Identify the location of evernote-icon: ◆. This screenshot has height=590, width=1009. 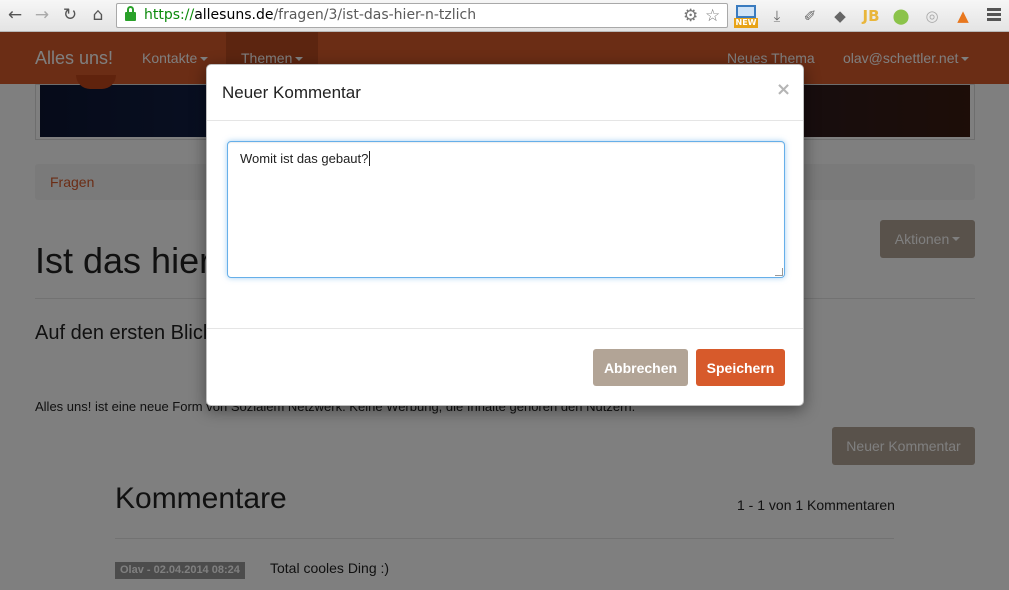
(840, 16).